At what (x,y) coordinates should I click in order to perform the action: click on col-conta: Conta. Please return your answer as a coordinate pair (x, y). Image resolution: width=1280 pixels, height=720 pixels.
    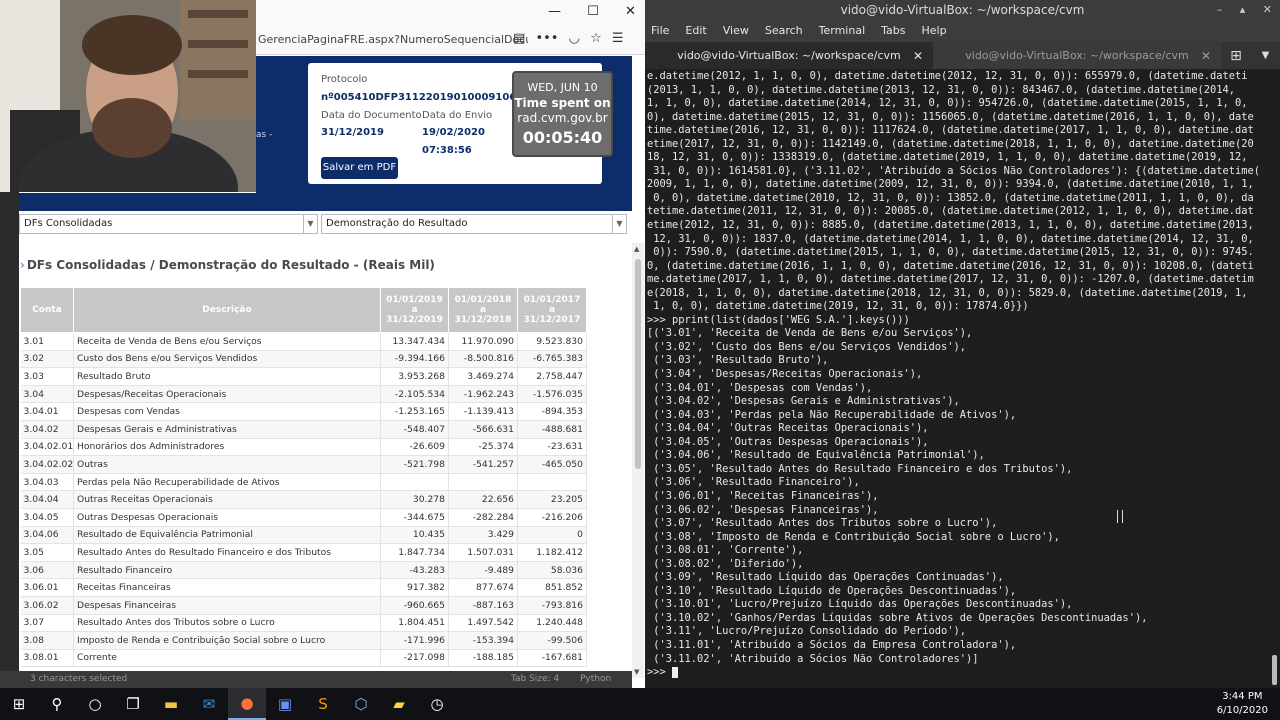
    Looking at the image, I should click on (47, 310).